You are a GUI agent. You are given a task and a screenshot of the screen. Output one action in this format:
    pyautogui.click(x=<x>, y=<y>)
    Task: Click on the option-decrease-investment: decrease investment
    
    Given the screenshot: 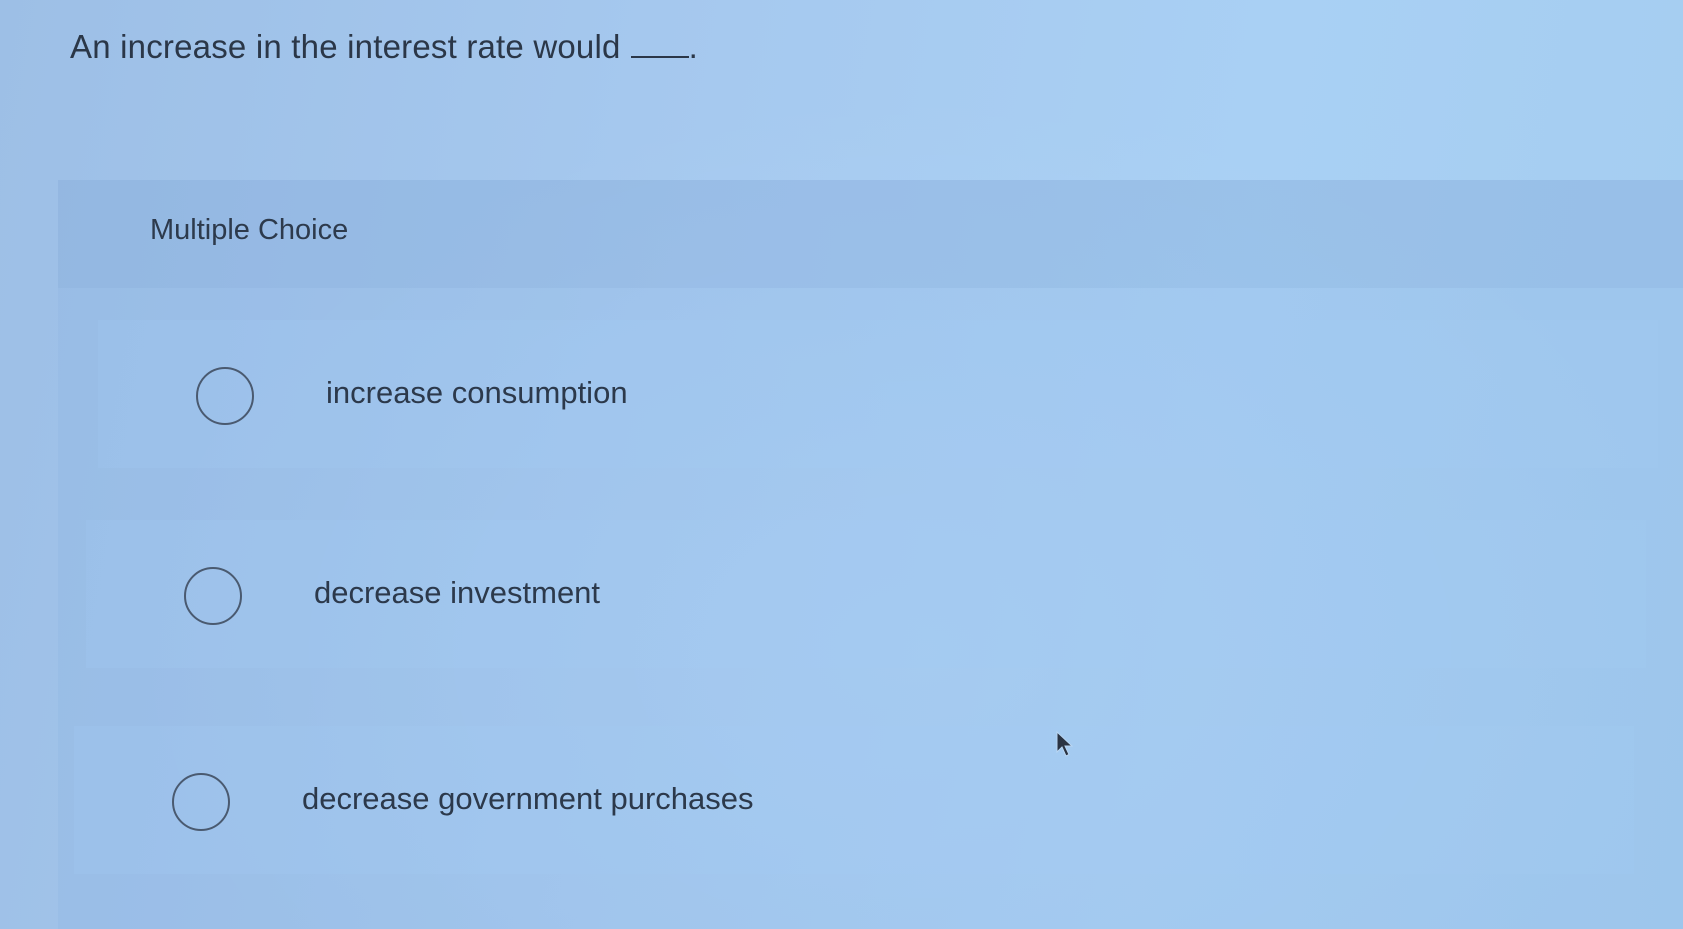 What is the action you would take?
    pyautogui.click(x=866, y=594)
    